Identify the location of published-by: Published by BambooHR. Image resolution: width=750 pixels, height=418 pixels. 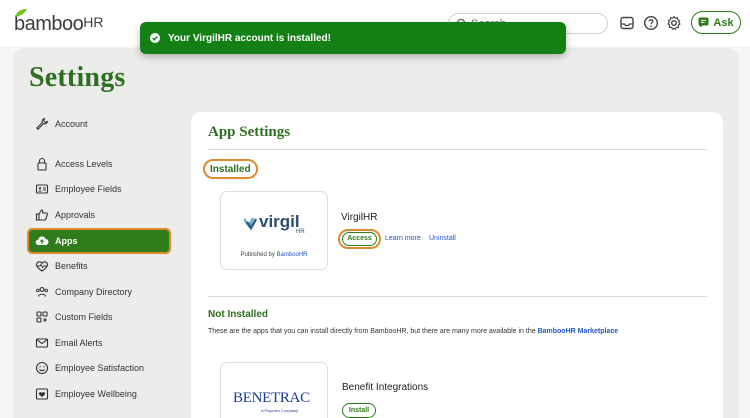
(274, 255).